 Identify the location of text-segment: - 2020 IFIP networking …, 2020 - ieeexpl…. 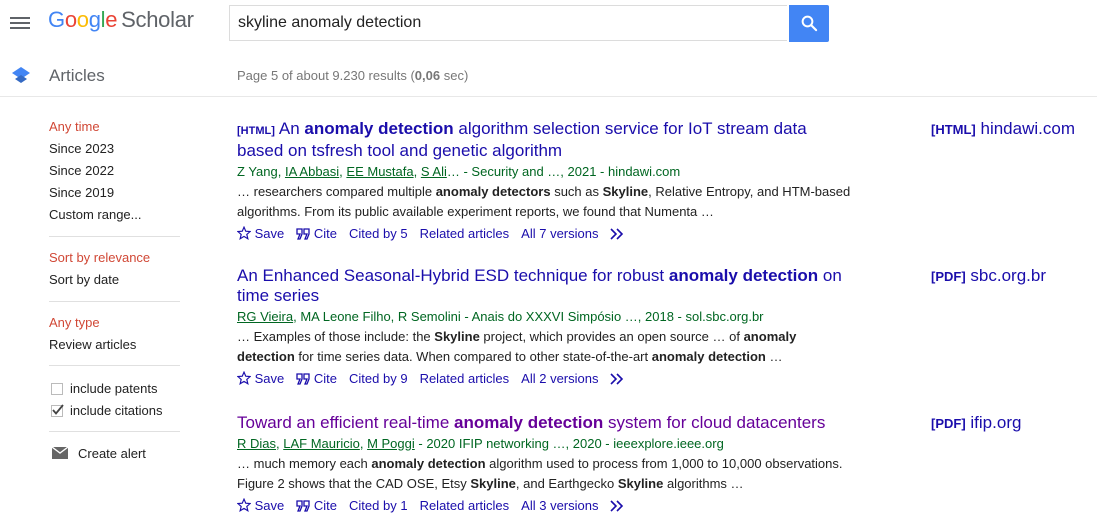
(569, 443).